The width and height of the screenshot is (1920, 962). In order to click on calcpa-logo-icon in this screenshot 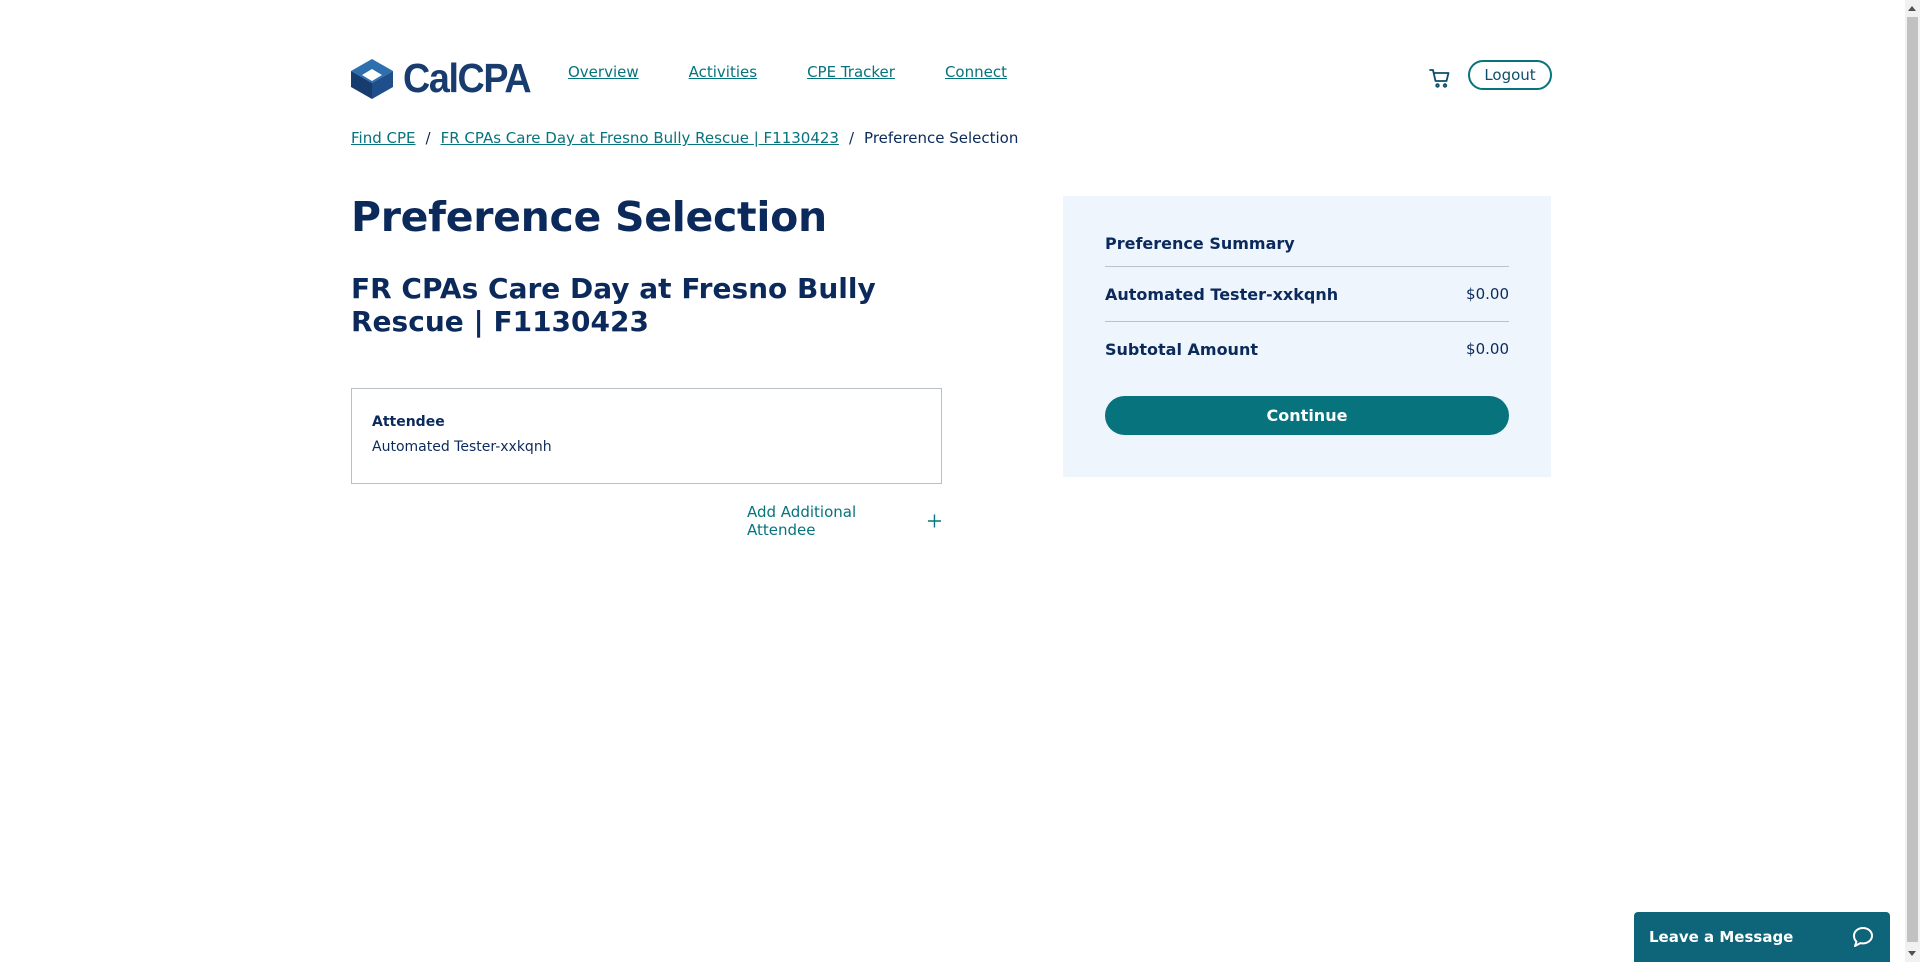, I will do `click(372, 78)`.